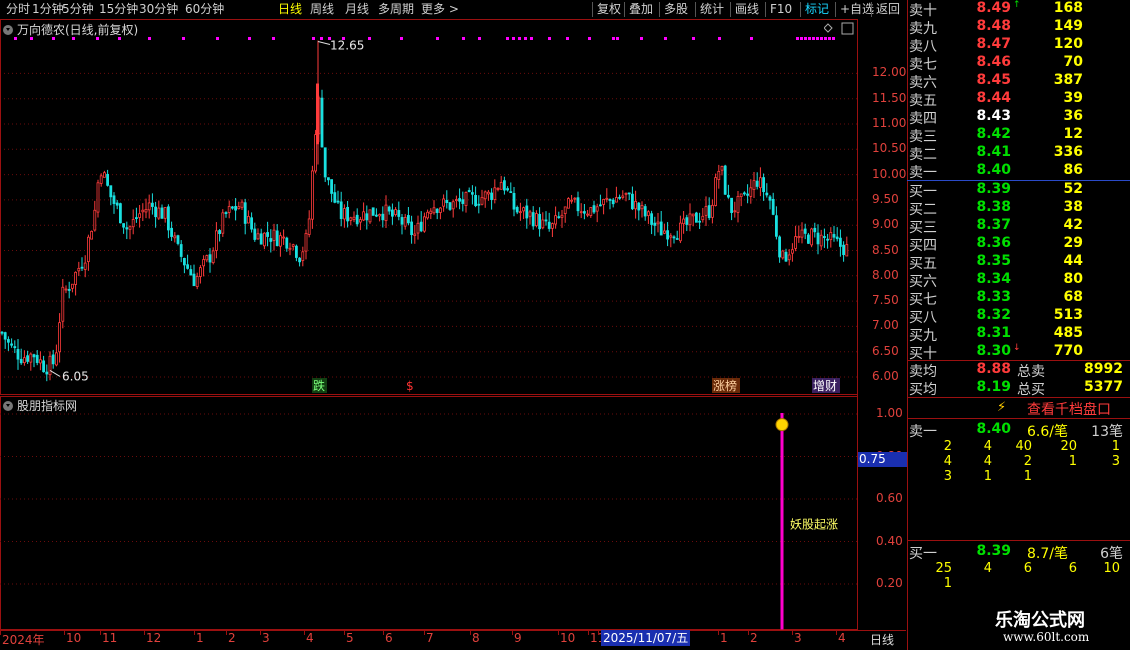  What do you see at coordinates (1073, 207) in the screenshot?
I see `order-volume: 38` at bounding box center [1073, 207].